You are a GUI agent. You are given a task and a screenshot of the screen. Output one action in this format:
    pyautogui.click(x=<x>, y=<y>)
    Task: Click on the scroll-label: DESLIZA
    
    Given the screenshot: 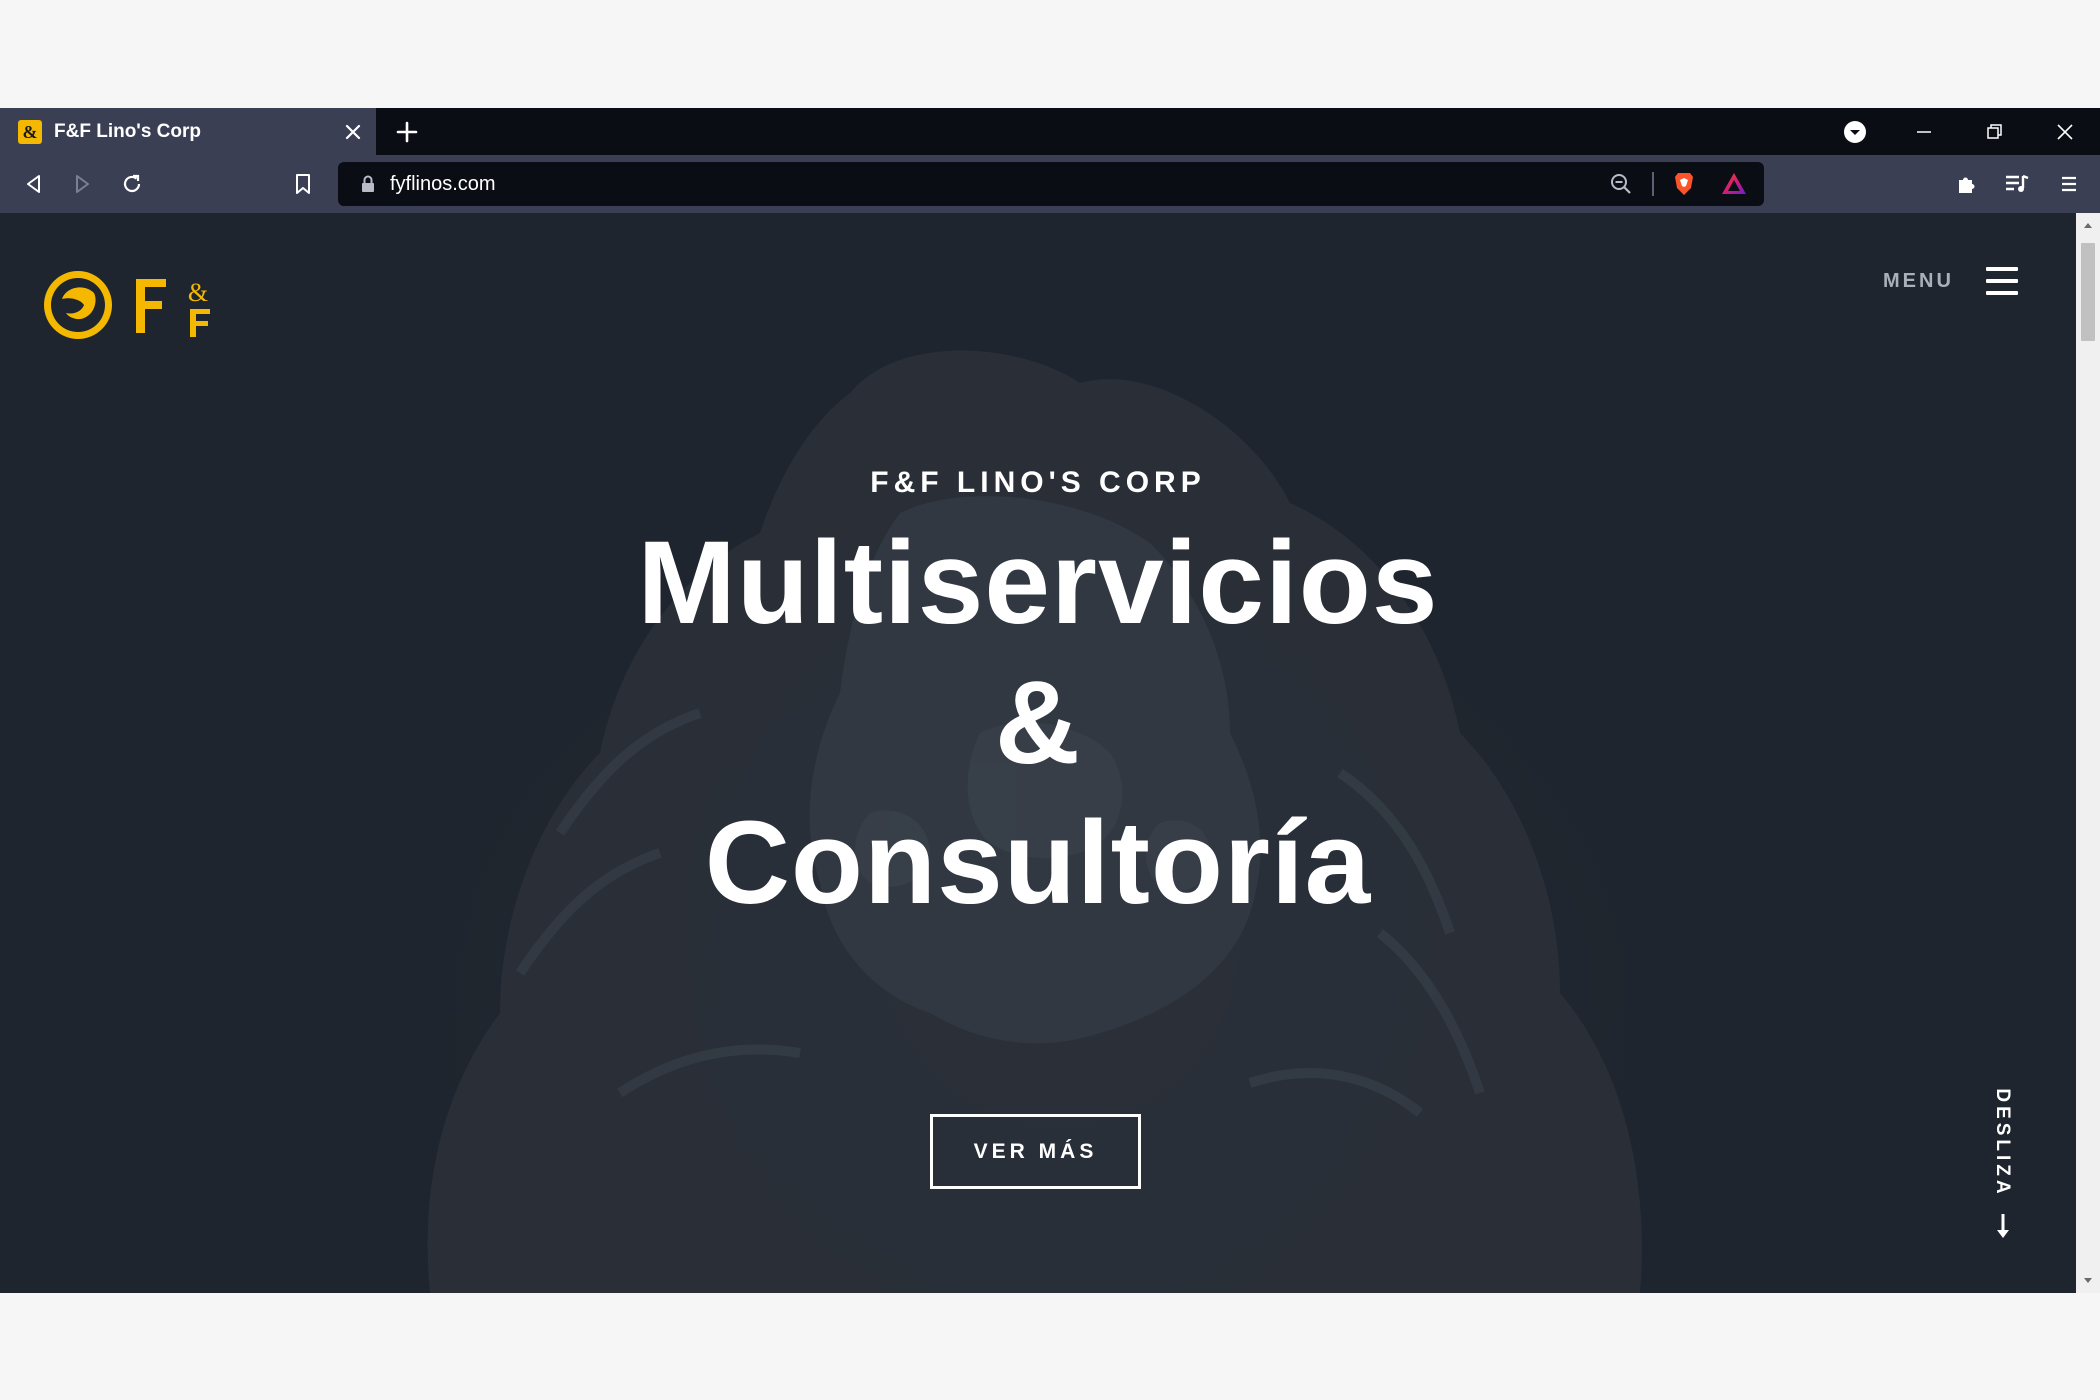 What is the action you would take?
    pyautogui.click(x=2002, y=1143)
    